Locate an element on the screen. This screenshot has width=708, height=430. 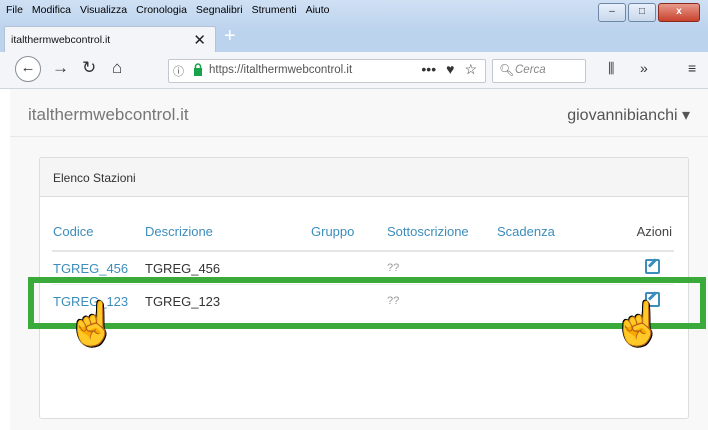
app-brand: italthermwebcontrol.it is located at coordinates (108, 115).